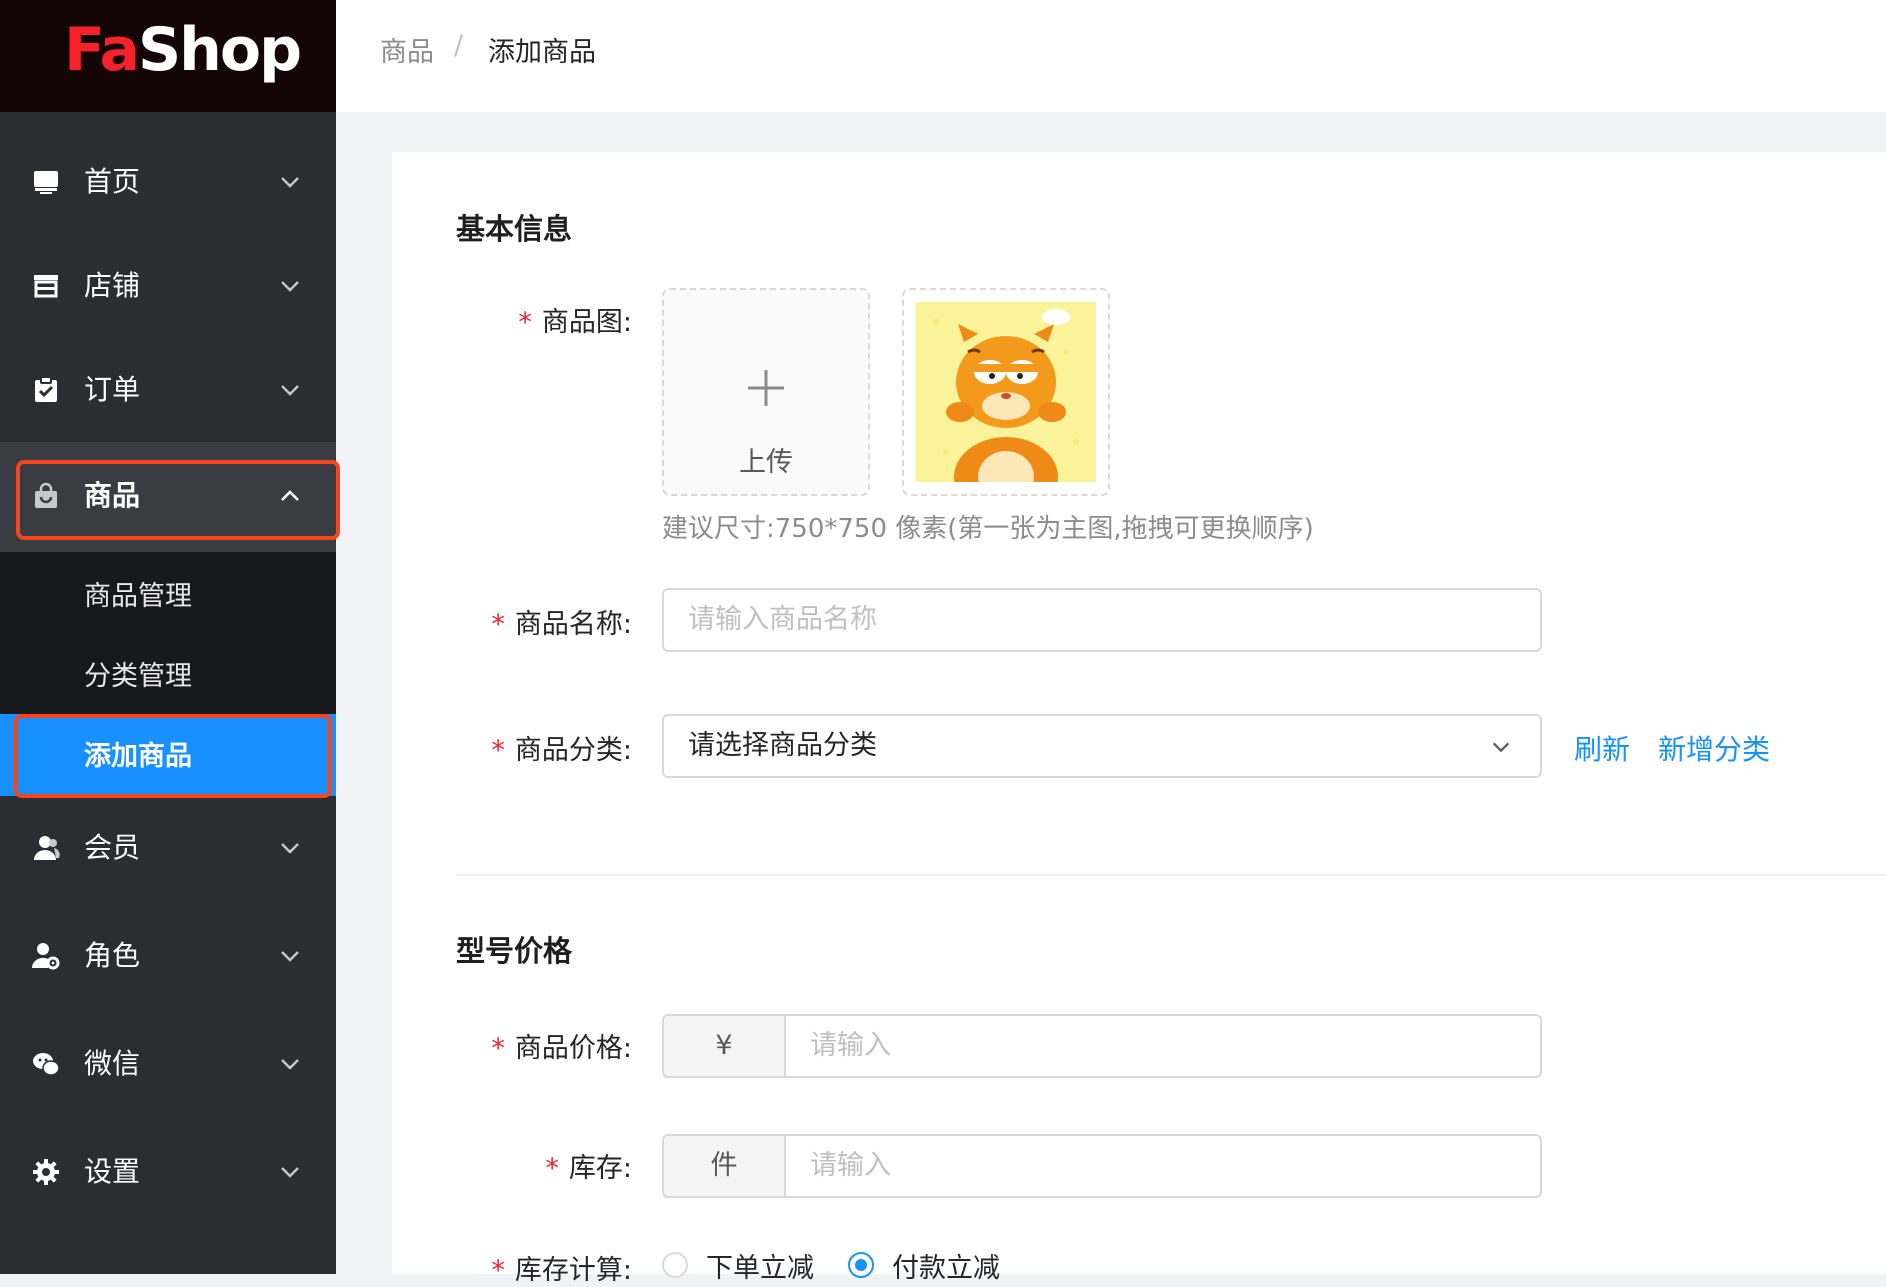 The height and width of the screenshot is (1287, 1886). I want to click on sidebar-item-label: 微信, so click(112, 1063).